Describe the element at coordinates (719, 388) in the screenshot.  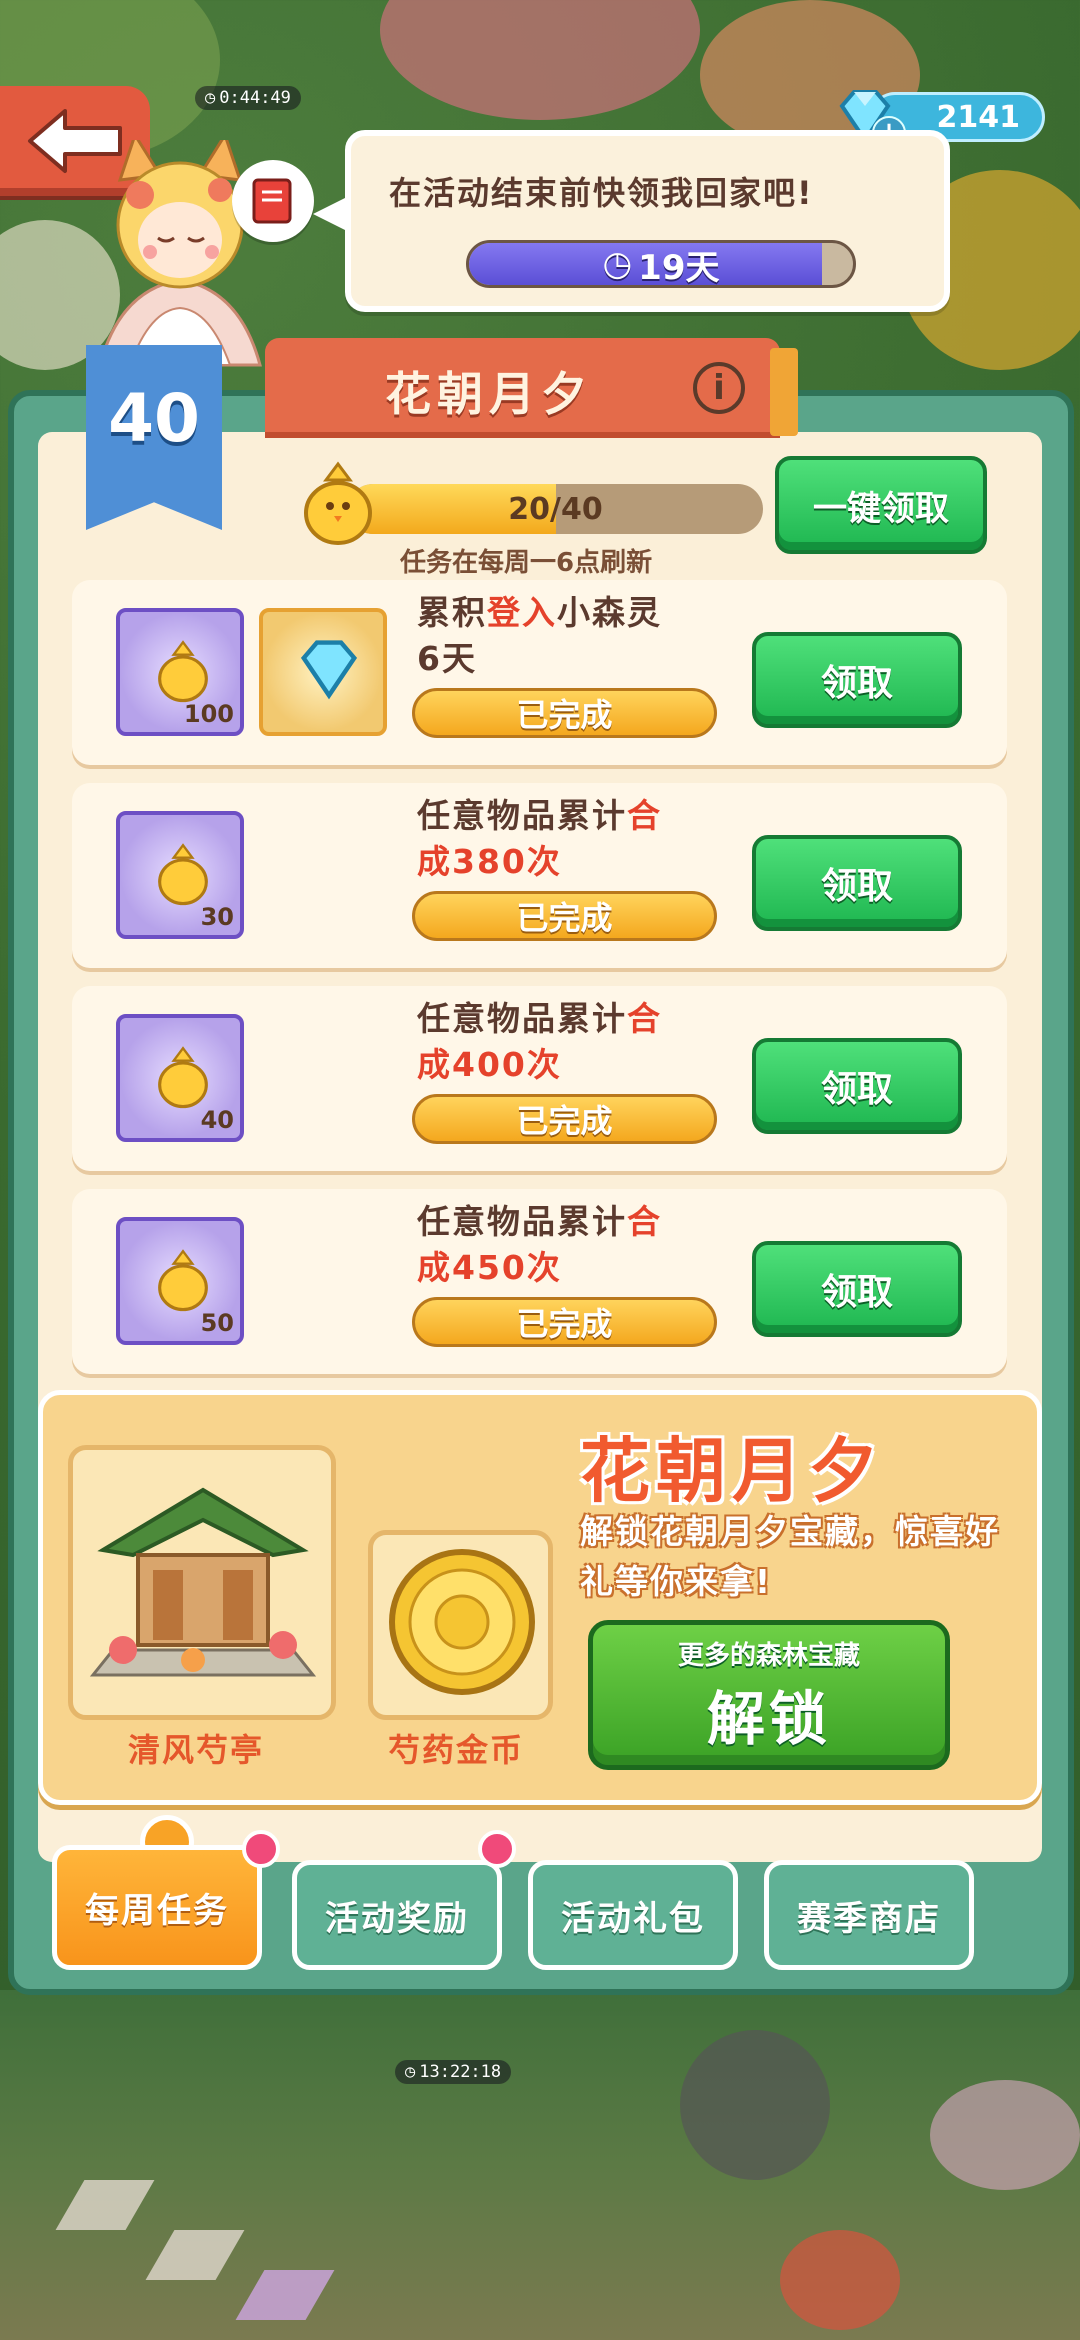
I see `info-icon: i` at that location.